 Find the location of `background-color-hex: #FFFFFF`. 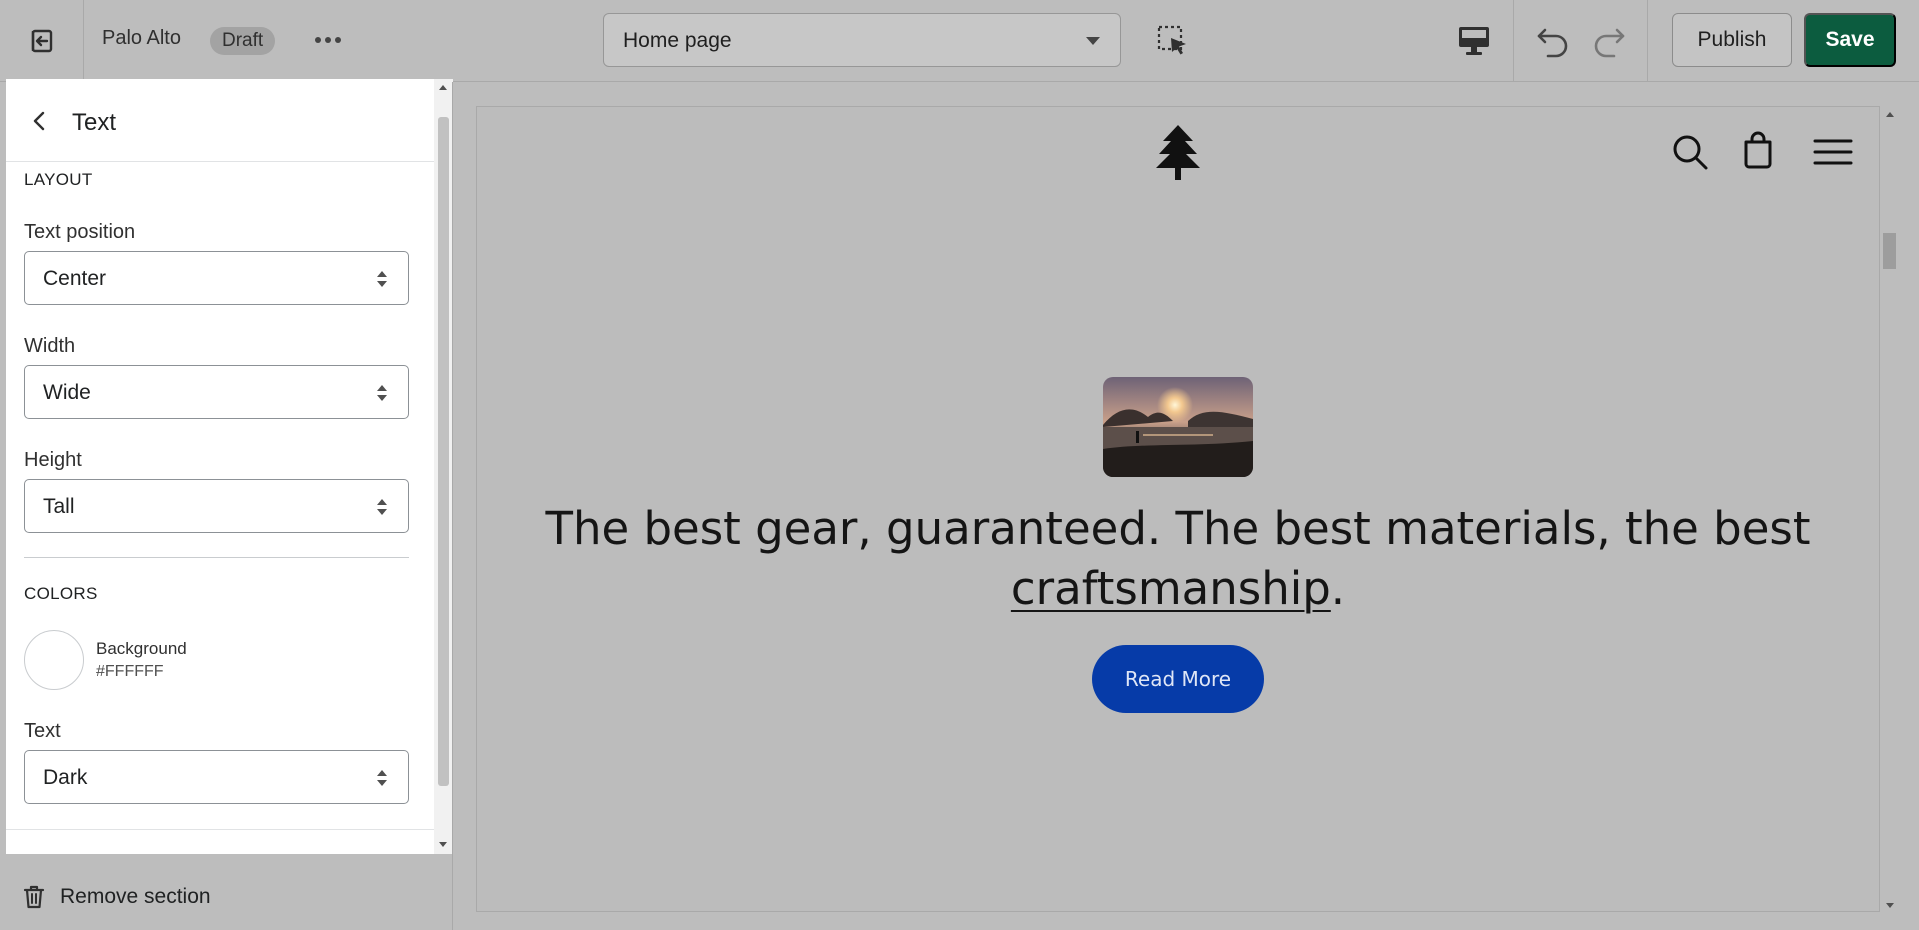

background-color-hex: #FFFFFF is located at coordinates (130, 671).